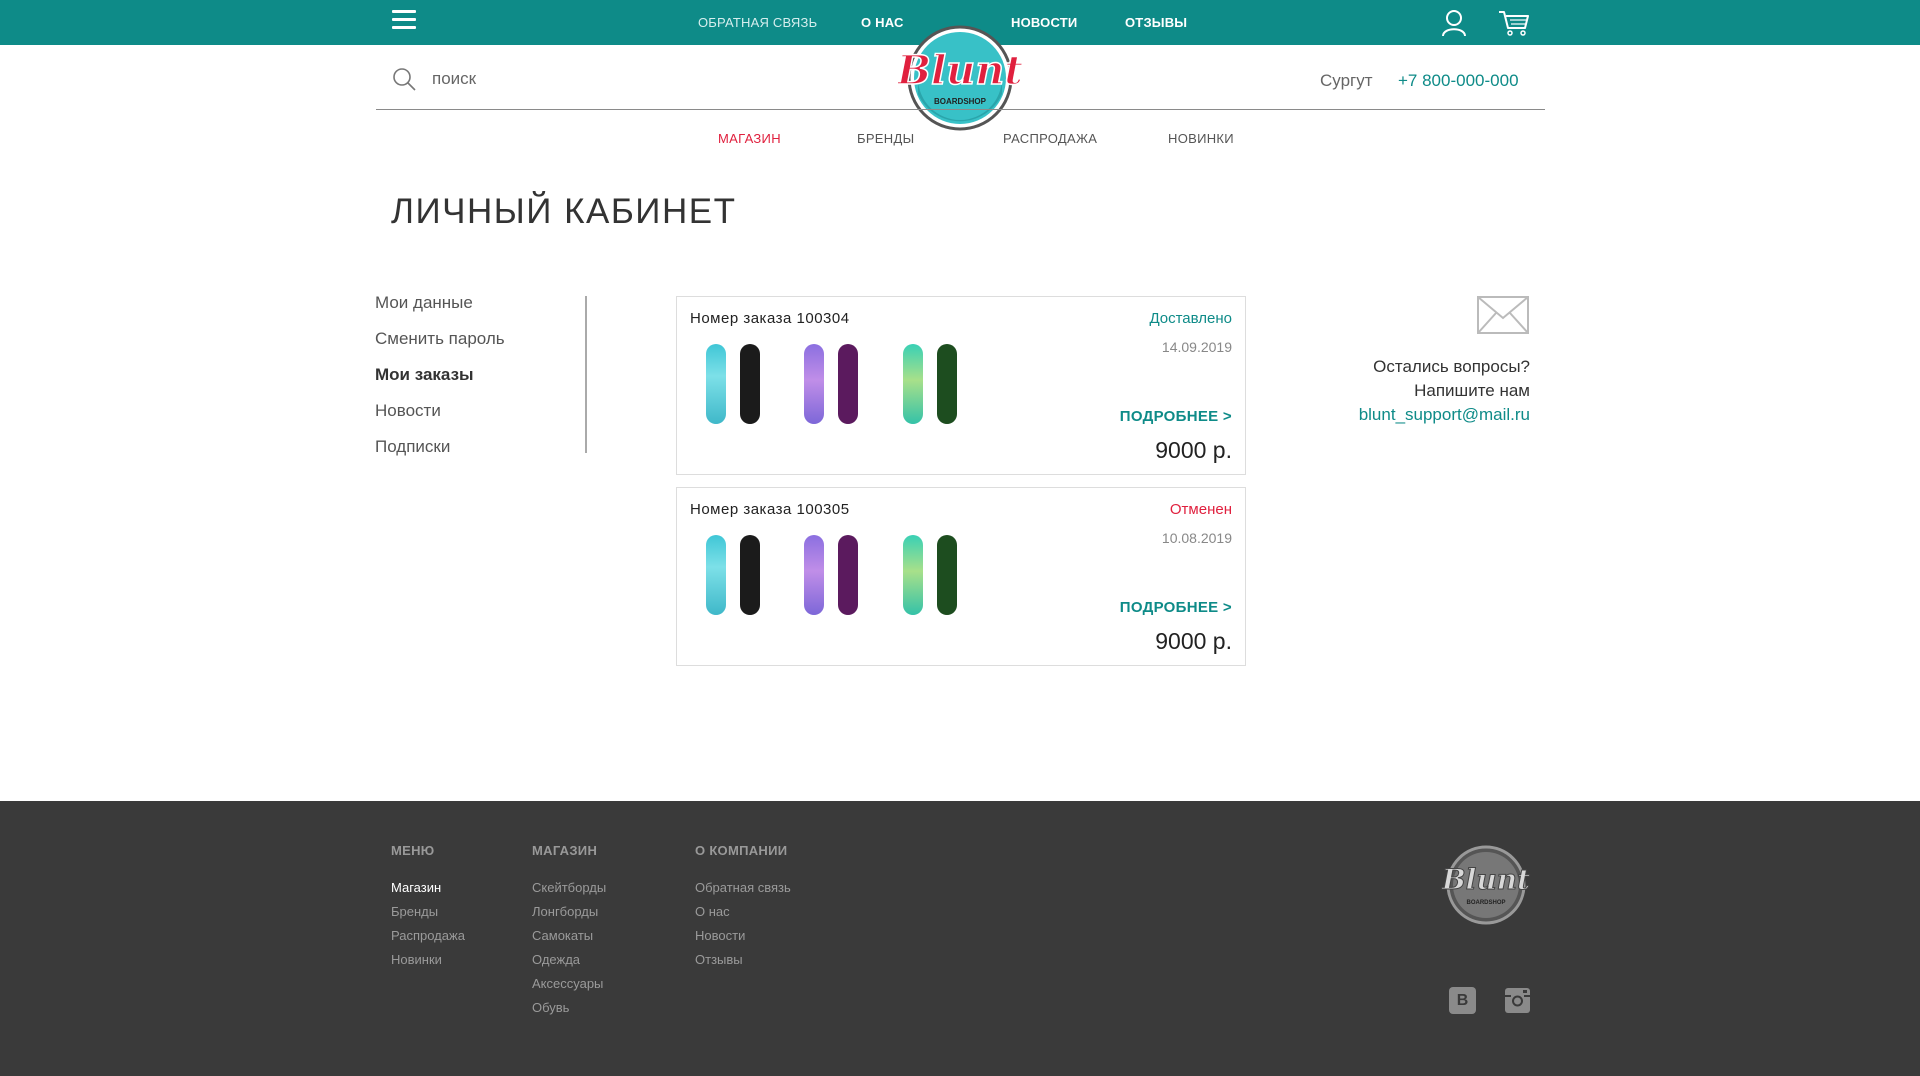  What do you see at coordinates (569, 916) in the screenshot?
I see `footer-link: Лонгборды` at bounding box center [569, 916].